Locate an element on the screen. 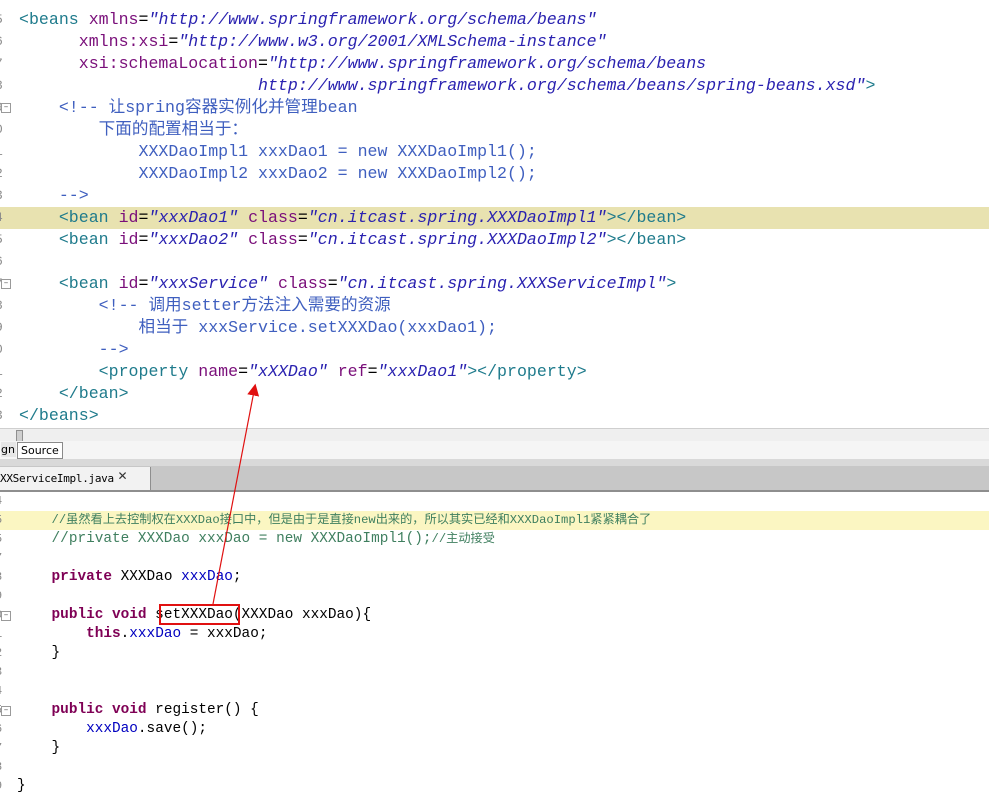 The height and width of the screenshot is (805, 989). arrow-line is located at coordinates (236, 494).